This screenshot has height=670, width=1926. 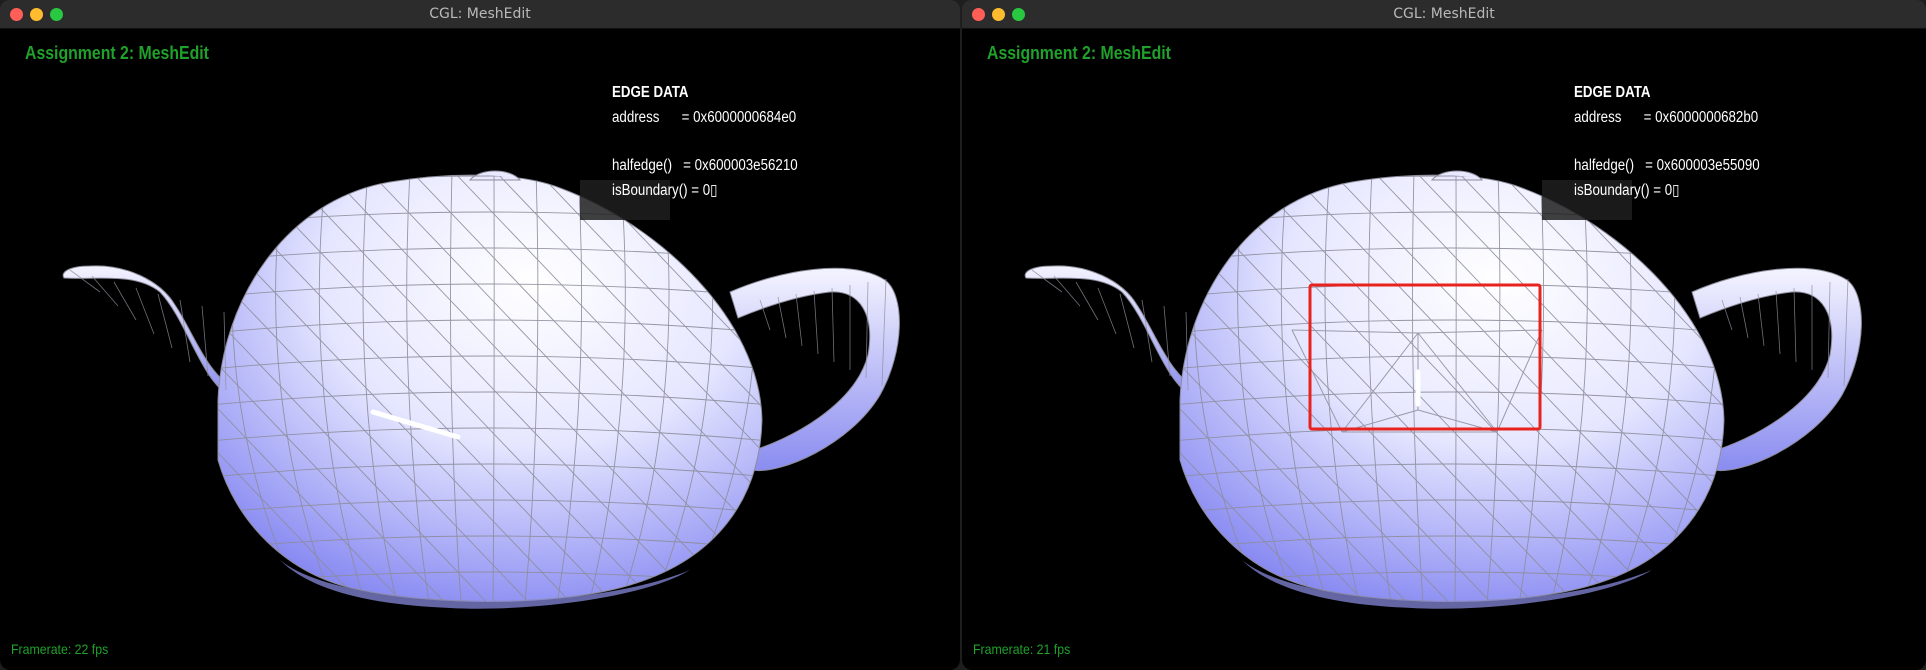 What do you see at coordinates (705, 165) in the screenshot?
I see `edge-halfedge: halfedge() = 0x600003e56210` at bounding box center [705, 165].